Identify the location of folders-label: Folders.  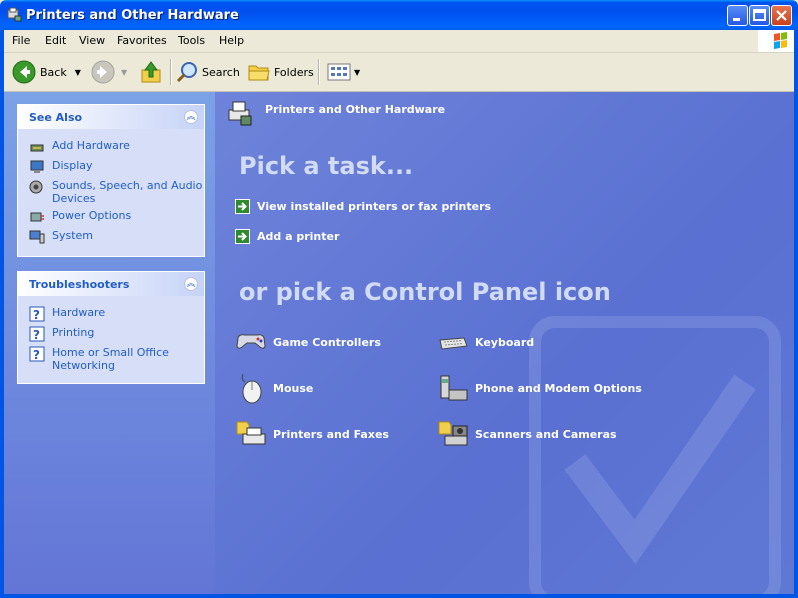
(294, 72).